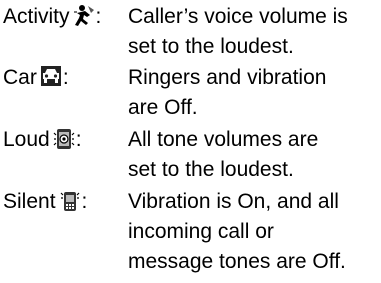  Describe the element at coordinates (238, 16) in the screenshot. I see `mode-desc-line: Caller’s voice volume is` at that location.